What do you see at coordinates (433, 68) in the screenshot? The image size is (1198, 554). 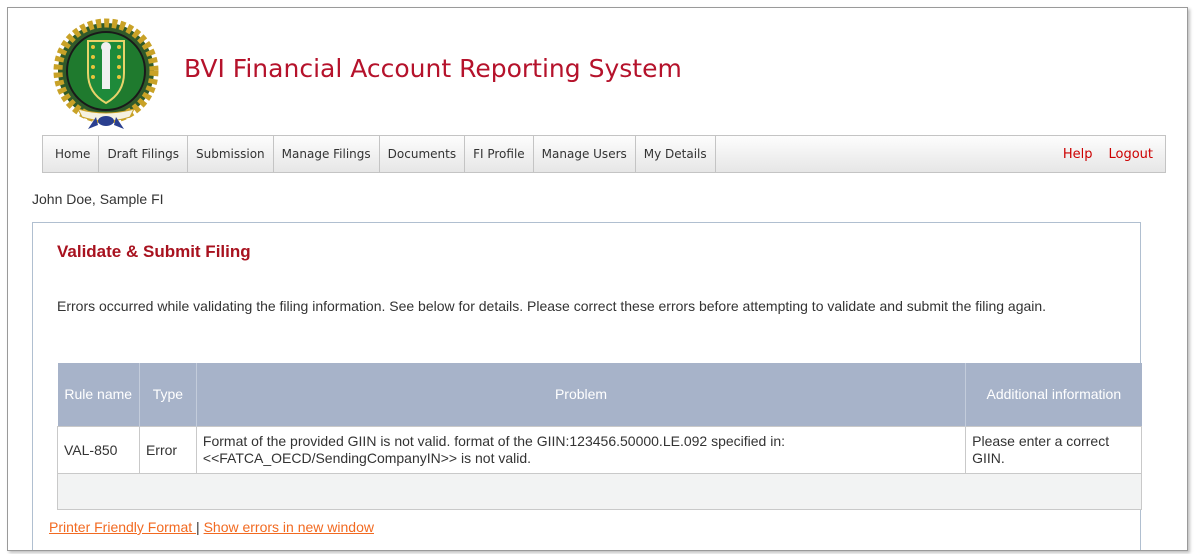 I see `site-title: BVI Financial Account Reporting System` at bounding box center [433, 68].